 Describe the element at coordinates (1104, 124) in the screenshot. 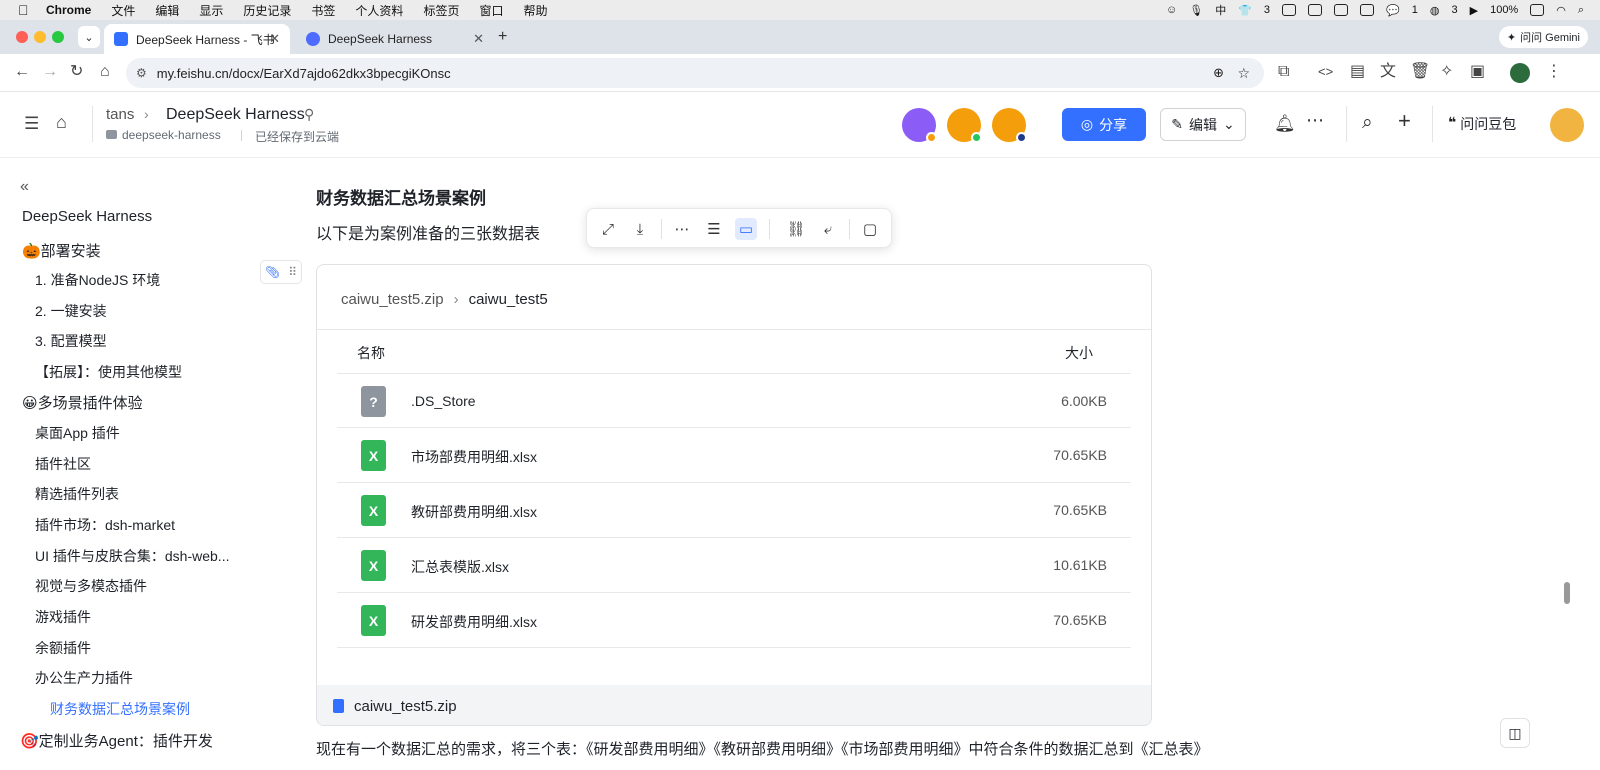

I see `share-button: ◎ 分享` at that location.